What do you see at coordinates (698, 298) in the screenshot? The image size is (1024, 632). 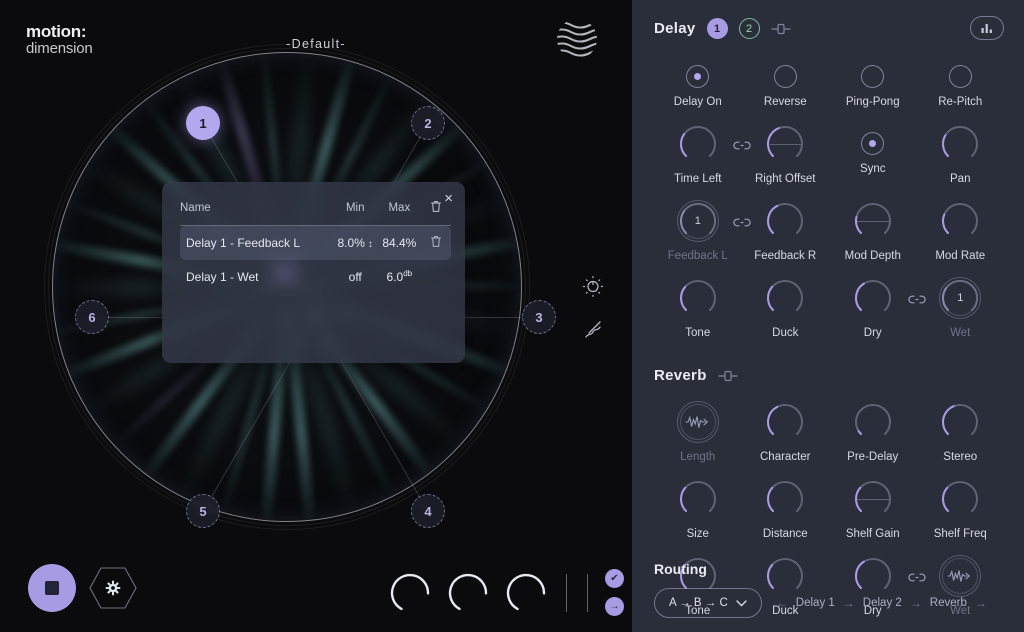 I see `knob-tone` at bounding box center [698, 298].